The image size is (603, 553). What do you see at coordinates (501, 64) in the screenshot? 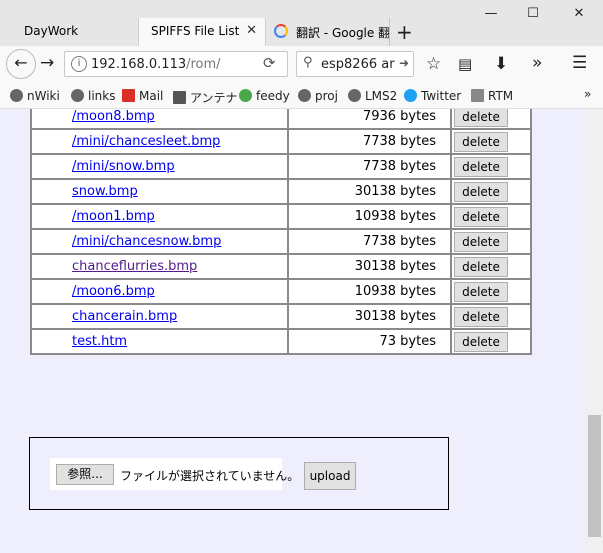
I see `download-icon: ⬇` at bounding box center [501, 64].